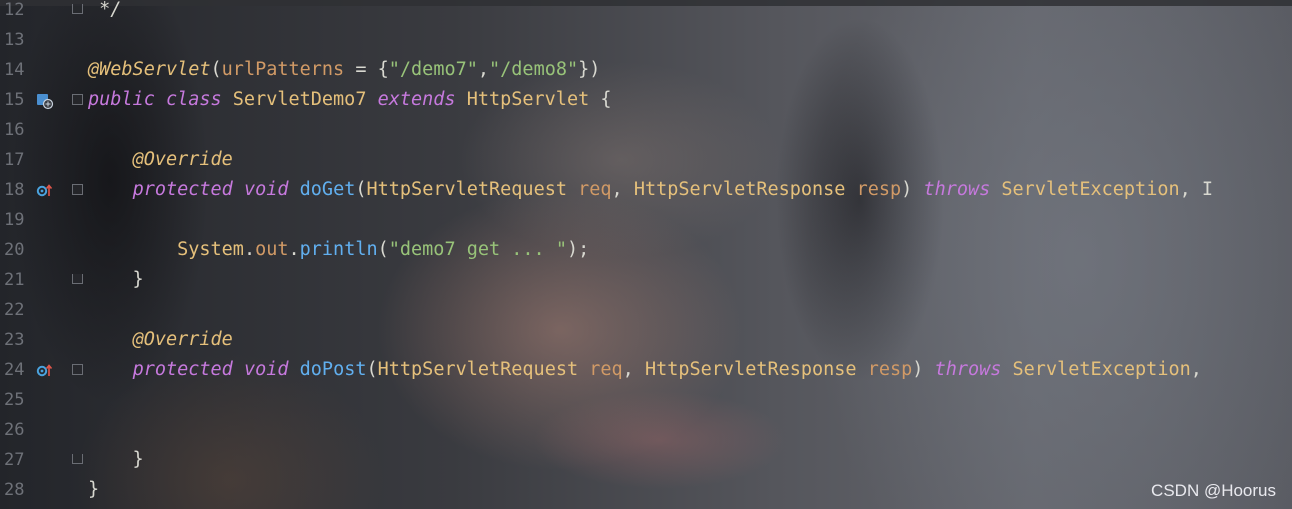  Describe the element at coordinates (433, 69) in the screenshot. I see `code-token: "/demo7"` at that location.